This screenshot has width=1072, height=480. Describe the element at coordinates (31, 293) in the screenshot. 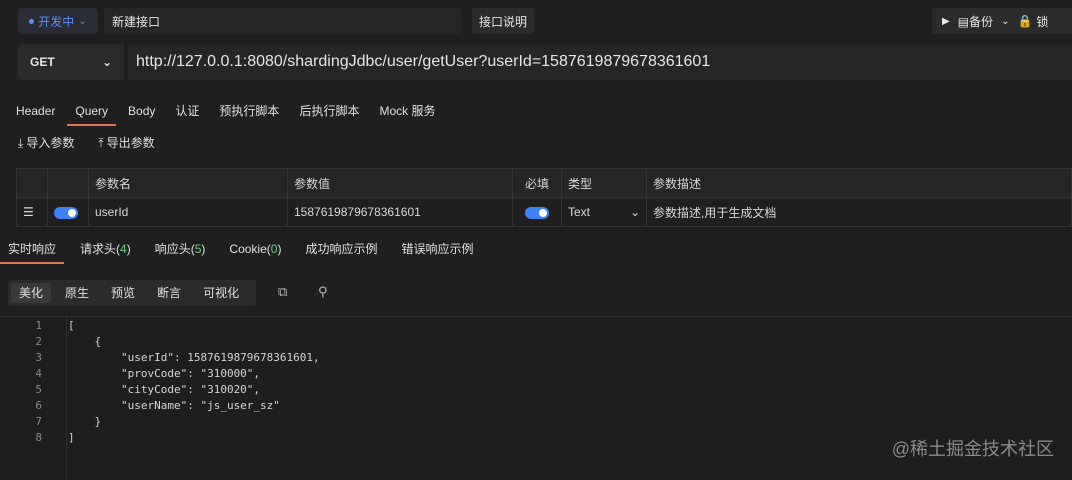

I see `view-beautify: 美化` at that location.